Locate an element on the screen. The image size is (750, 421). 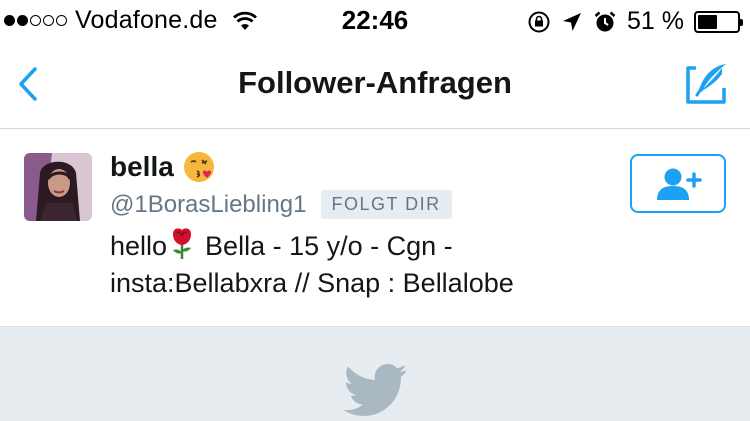
battery-icon is located at coordinates (718, 21).